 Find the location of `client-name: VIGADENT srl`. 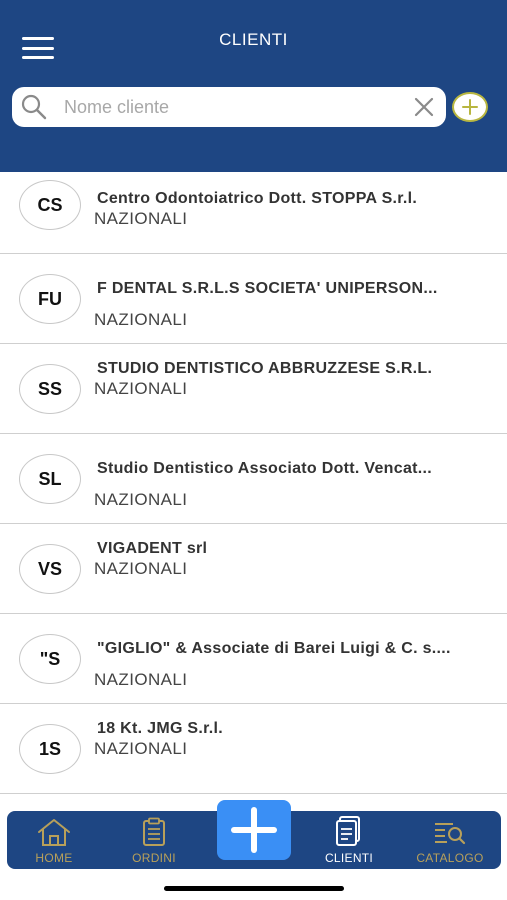

client-name: VIGADENT srl is located at coordinates (152, 548).